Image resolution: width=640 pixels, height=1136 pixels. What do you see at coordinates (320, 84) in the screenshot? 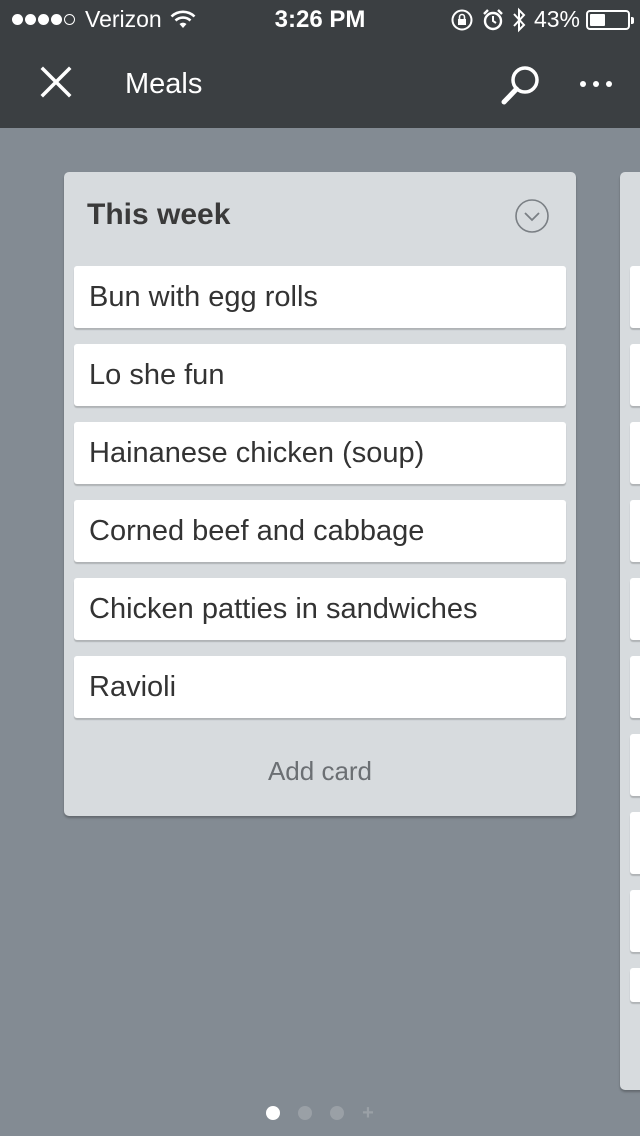
I see `nav-bar: Meals` at bounding box center [320, 84].